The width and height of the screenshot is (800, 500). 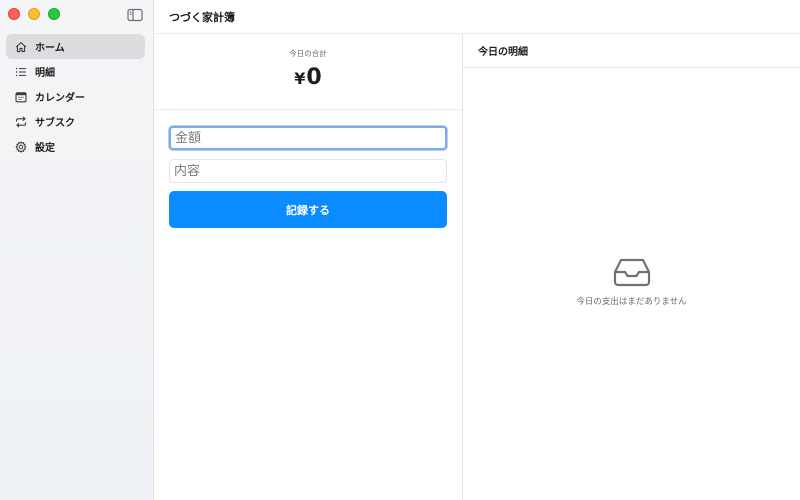 What do you see at coordinates (45, 148) in the screenshot?
I see `sidebar-item-label: 設定` at bounding box center [45, 148].